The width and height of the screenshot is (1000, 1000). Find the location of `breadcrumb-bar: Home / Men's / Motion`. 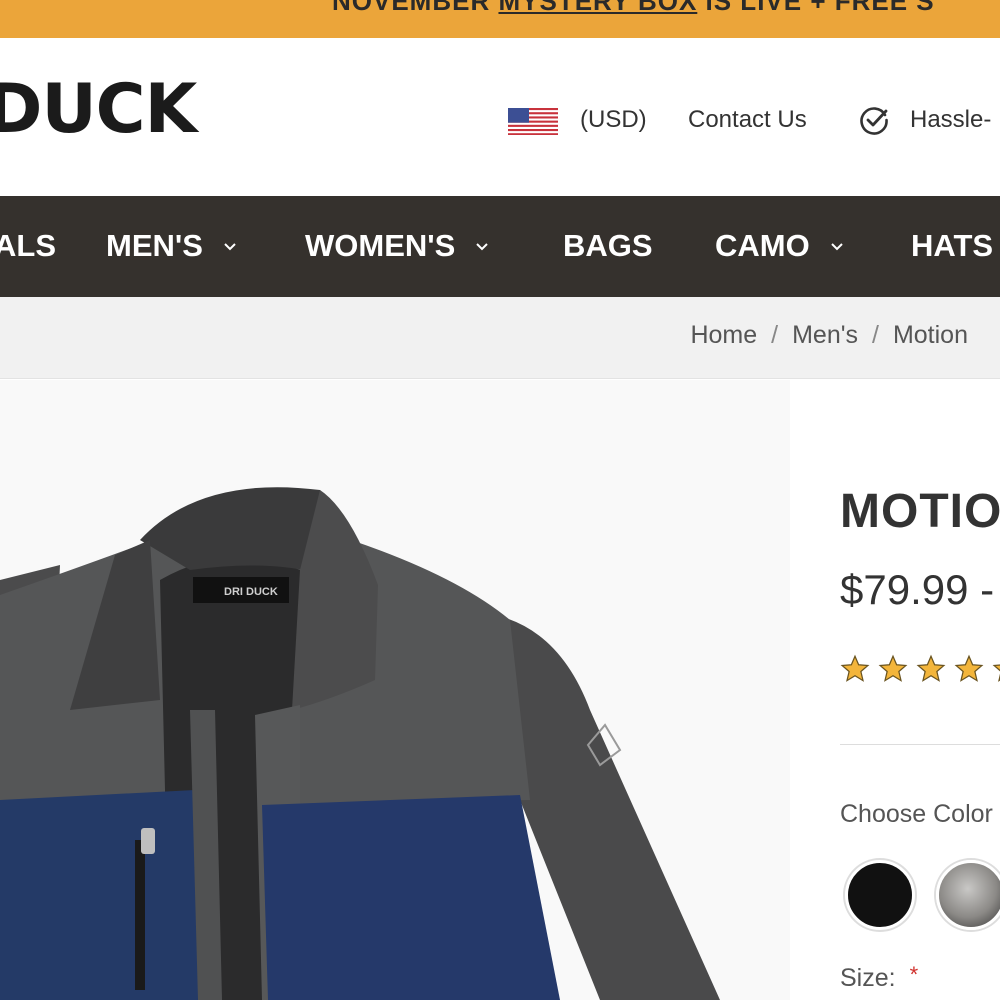

breadcrumb-bar: Home / Men's / Motion is located at coordinates (500, 338).